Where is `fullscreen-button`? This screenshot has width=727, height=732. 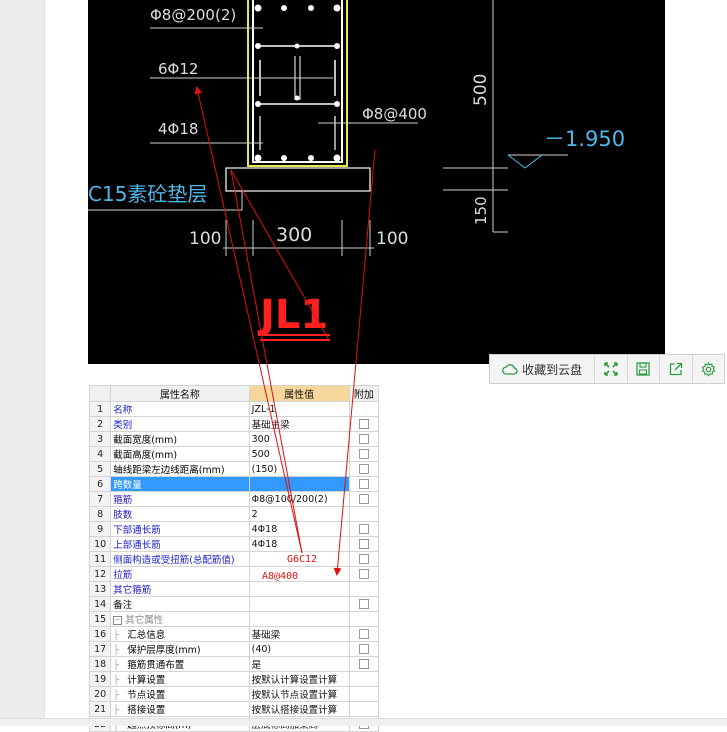 fullscreen-button is located at coordinates (611, 369).